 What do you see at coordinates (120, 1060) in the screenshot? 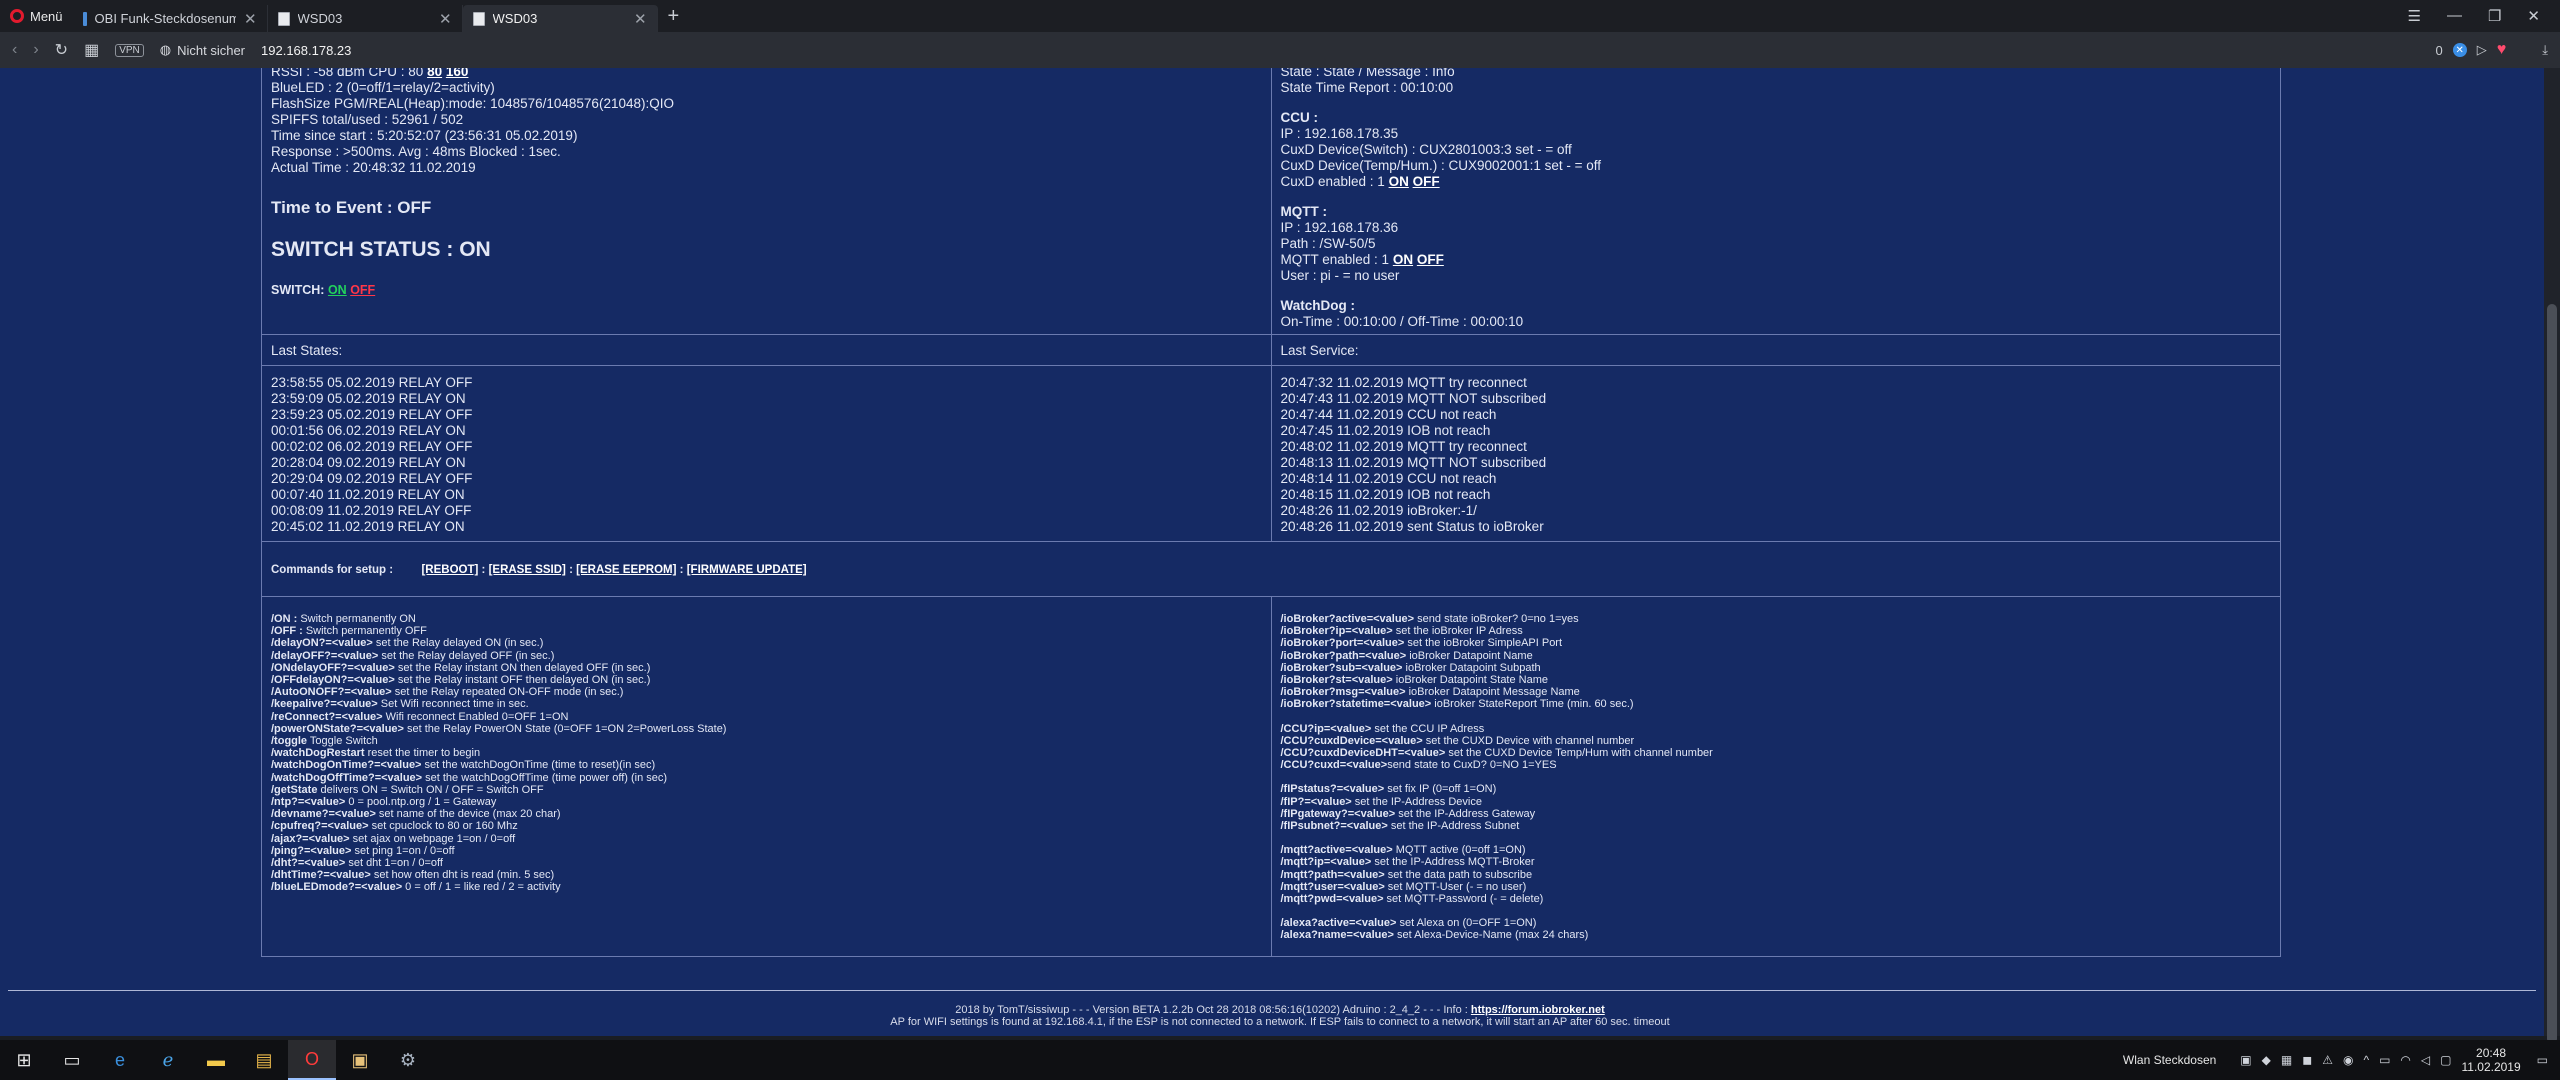
I see `edge-icon: e` at bounding box center [120, 1060].